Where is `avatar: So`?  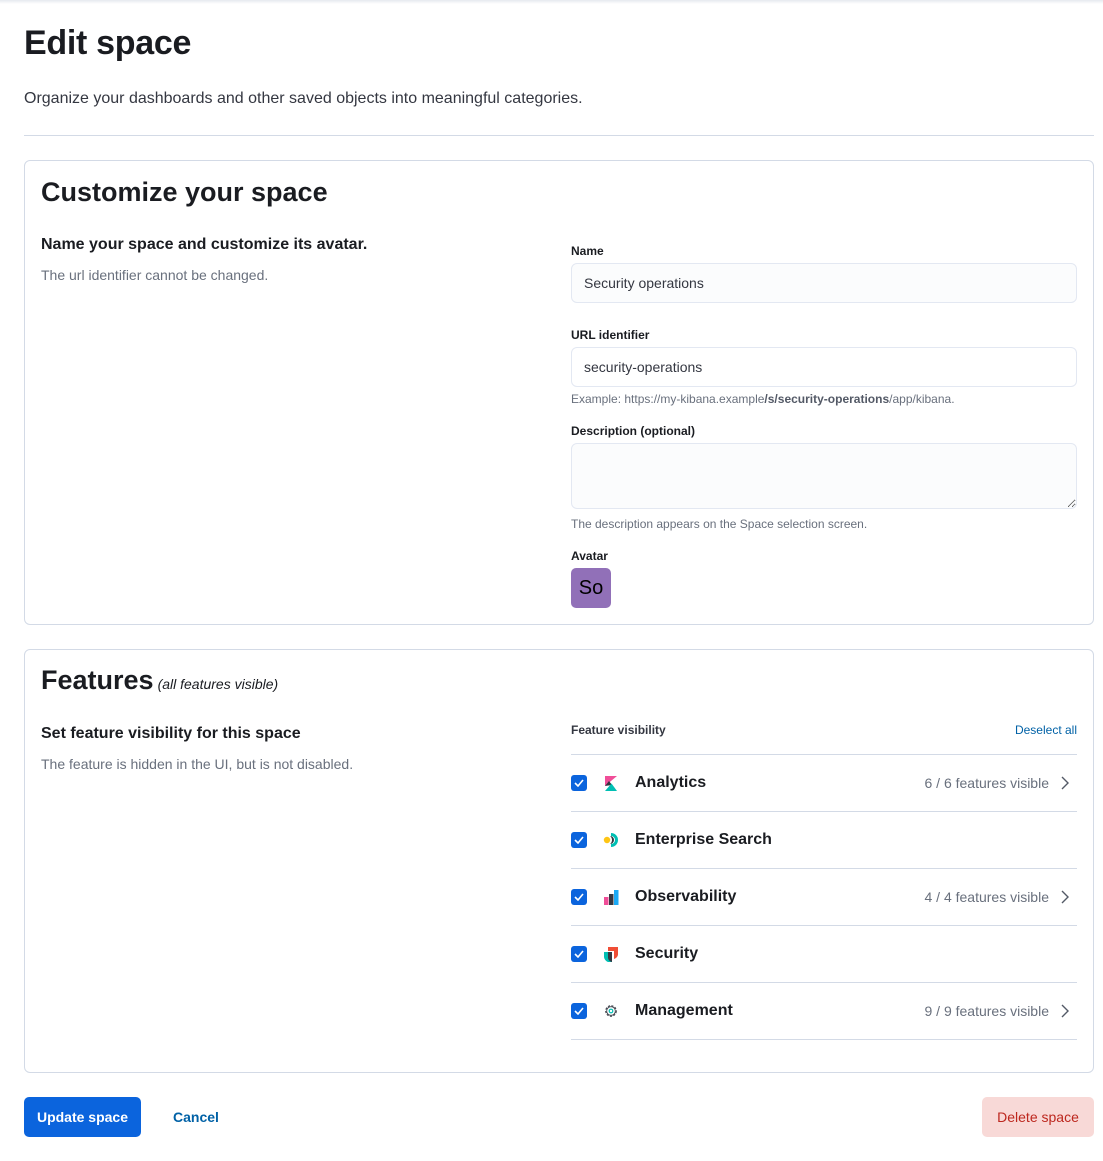 avatar: So is located at coordinates (591, 588).